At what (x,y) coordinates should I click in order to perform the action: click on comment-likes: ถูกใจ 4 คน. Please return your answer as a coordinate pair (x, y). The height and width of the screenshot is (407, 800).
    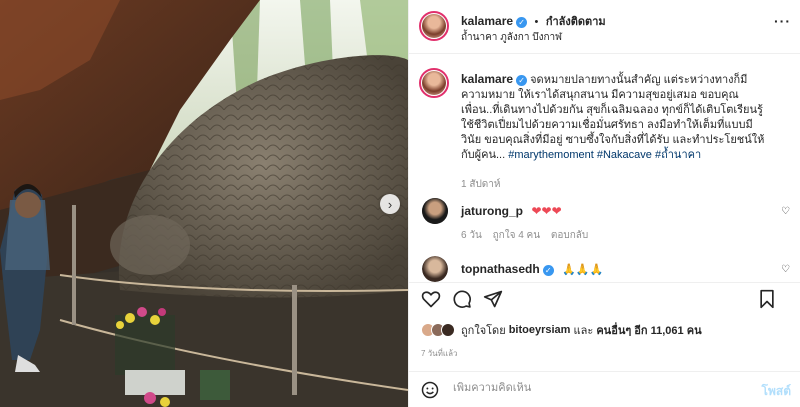
    Looking at the image, I should click on (517, 235).